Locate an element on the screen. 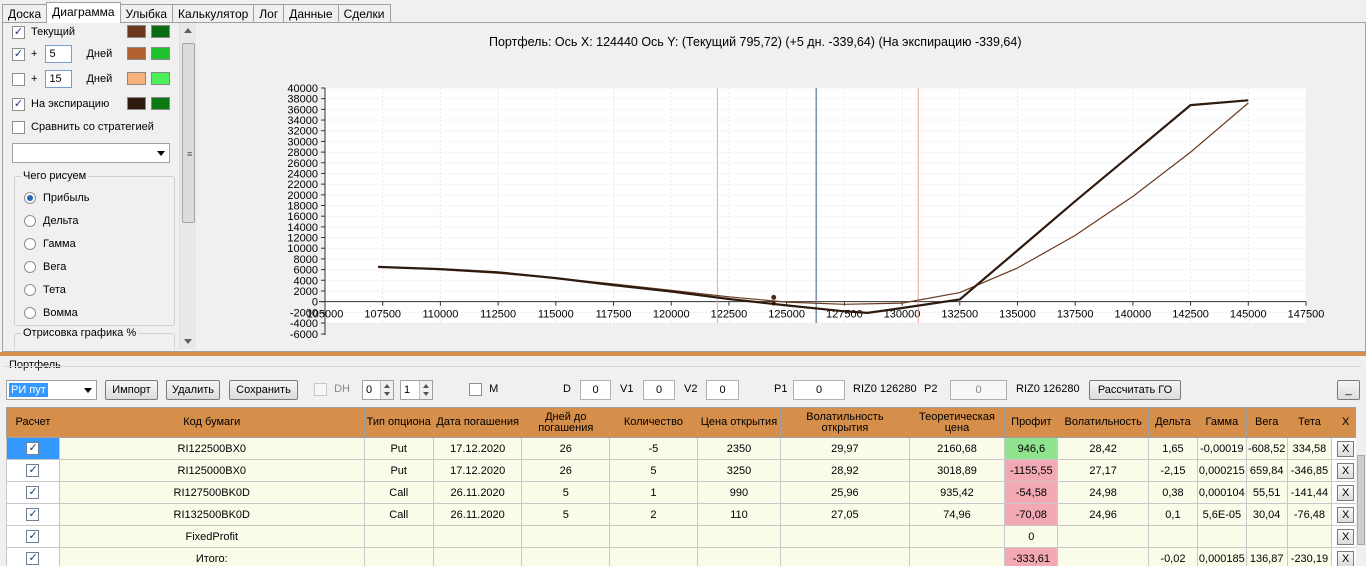  portfolio-select: РИ пут is located at coordinates (51, 390).